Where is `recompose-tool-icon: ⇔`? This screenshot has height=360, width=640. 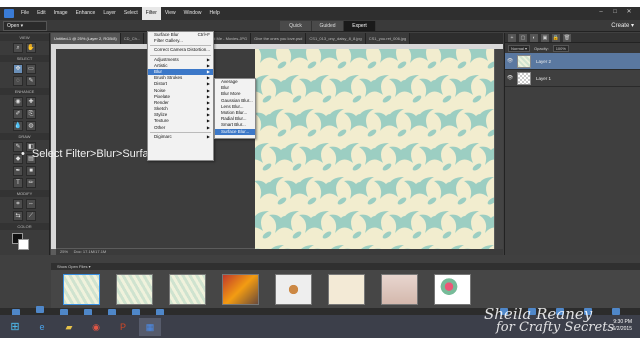 recompose-tool-icon: ⇔ is located at coordinates (31, 204).